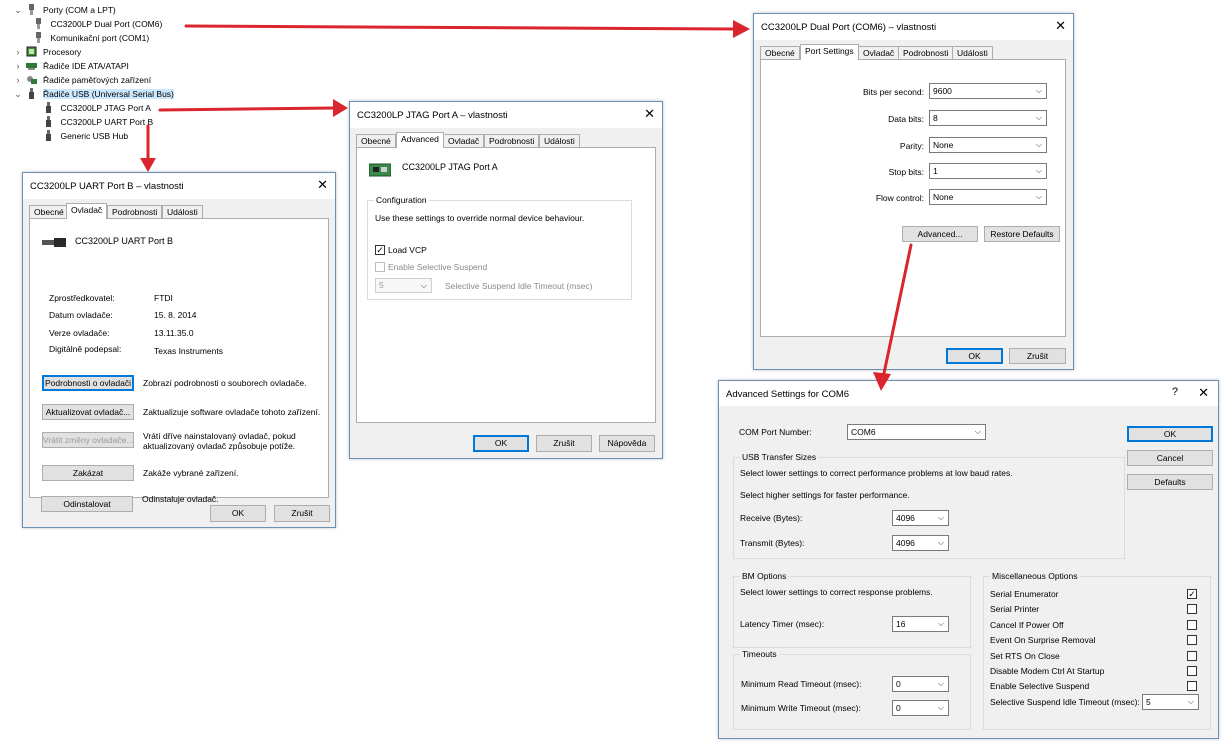 This screenshot has height=747, width=1230. I want to click on tab-advanced: Advanced, so click(420, 140).